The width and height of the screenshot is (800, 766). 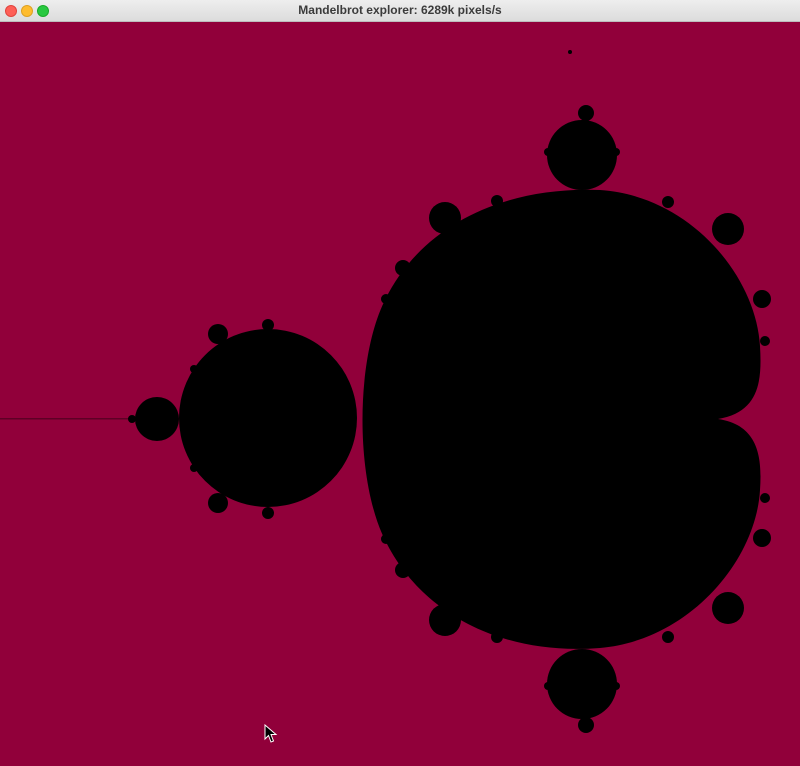 What do you see at coordinates (582, 684) in the screenshot?
I see `bottom-bulb` at bounding box center [582, 684].